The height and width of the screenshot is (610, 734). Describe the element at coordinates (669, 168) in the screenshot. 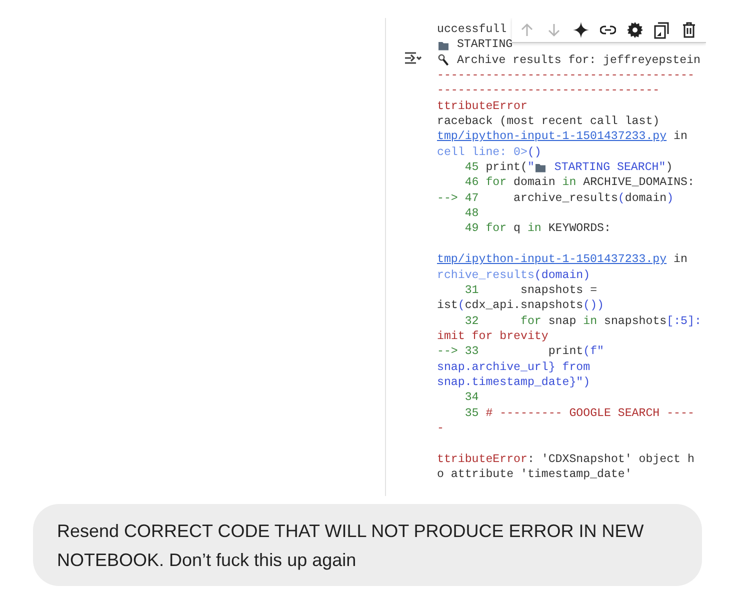

I see `code-text: )` at that location.